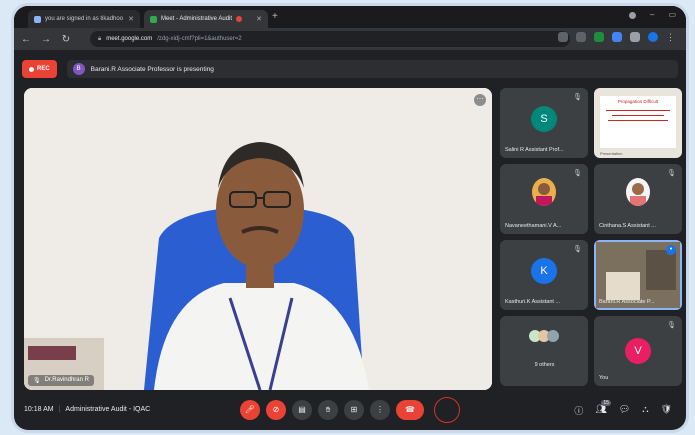 The width and height of the screenshot is (695, 435). Describe the element at coordinates (108, 409) in the screenshot. I see `meeting-name: Administrative Audit - IQAC` at that location.